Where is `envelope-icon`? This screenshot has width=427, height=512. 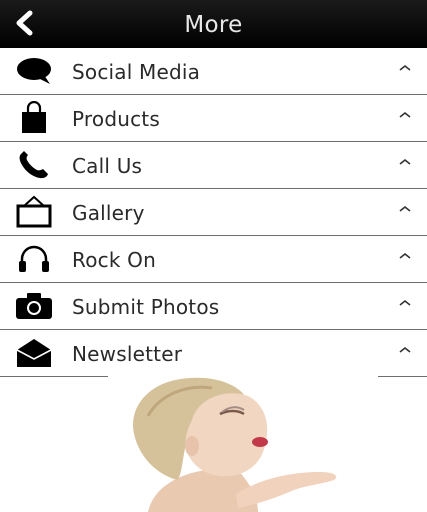 envelope-icon is located at coordinates (34, 353).